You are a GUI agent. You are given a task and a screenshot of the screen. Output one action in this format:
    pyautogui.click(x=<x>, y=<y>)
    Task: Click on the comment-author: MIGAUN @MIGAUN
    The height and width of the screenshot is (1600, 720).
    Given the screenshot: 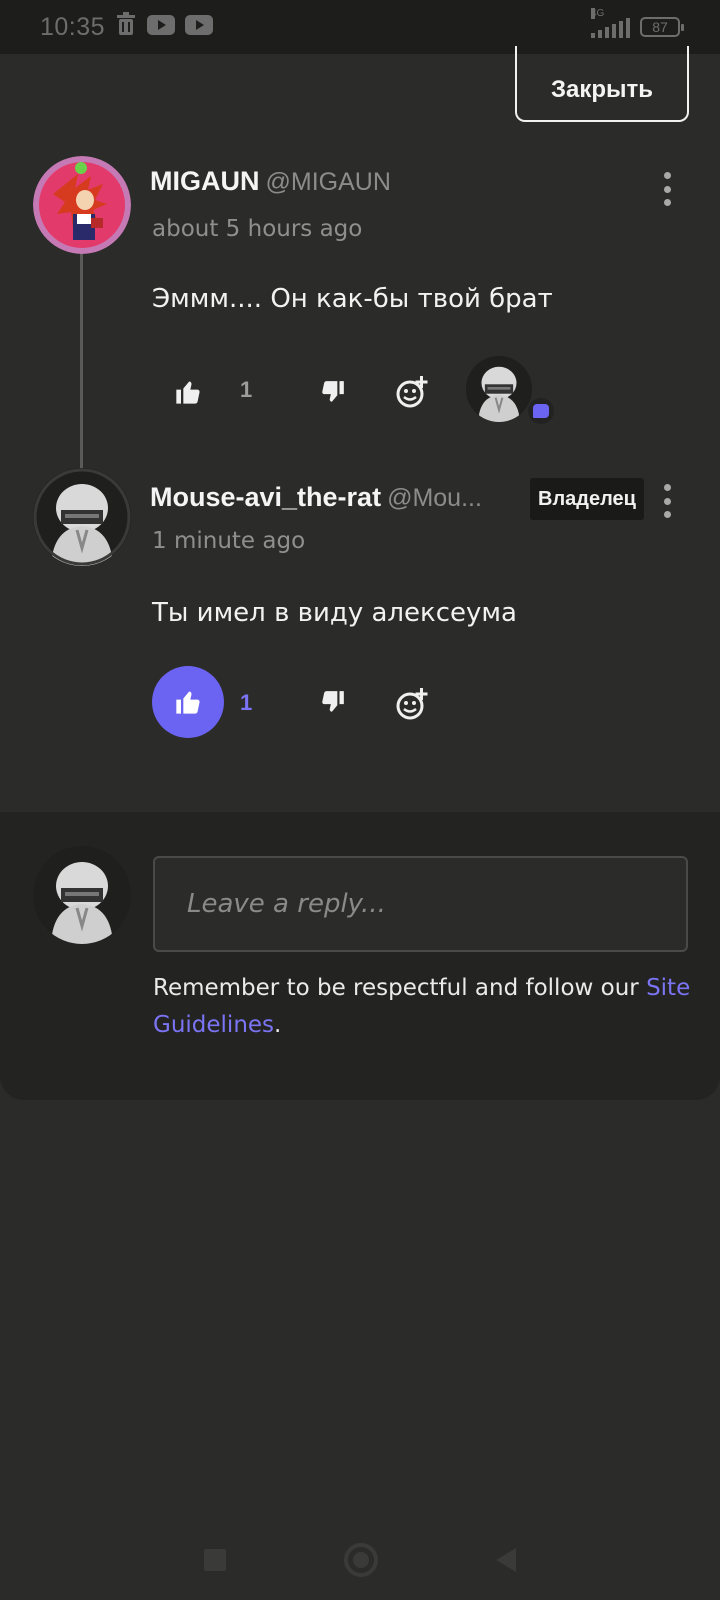 What is the action you would take?
    pyautogui.click(x=270, y=181)
    